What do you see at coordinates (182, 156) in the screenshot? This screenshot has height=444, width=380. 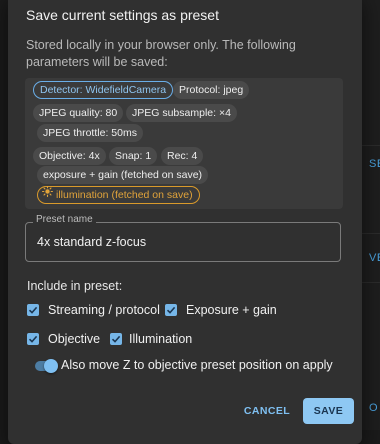 I see `chip-rec: Rec: 4` at bounding box center [182, 156].